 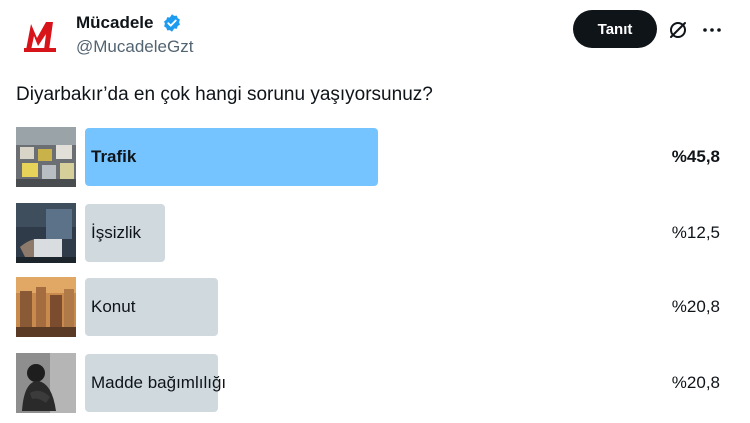 What do you see at coordinates (114, 156) in the screenshot?
I see `poll-option-label: Trafik` at bounding box center [114, 156].